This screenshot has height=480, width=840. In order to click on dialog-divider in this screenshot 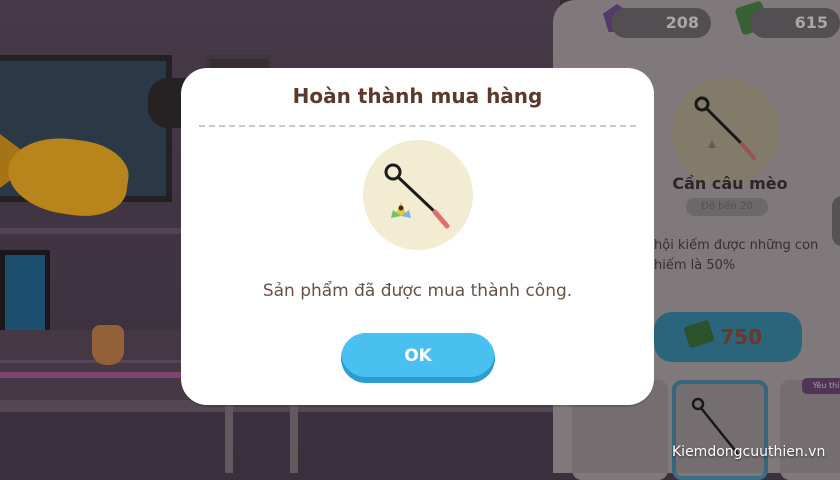, I will do `click(417, 126)`.